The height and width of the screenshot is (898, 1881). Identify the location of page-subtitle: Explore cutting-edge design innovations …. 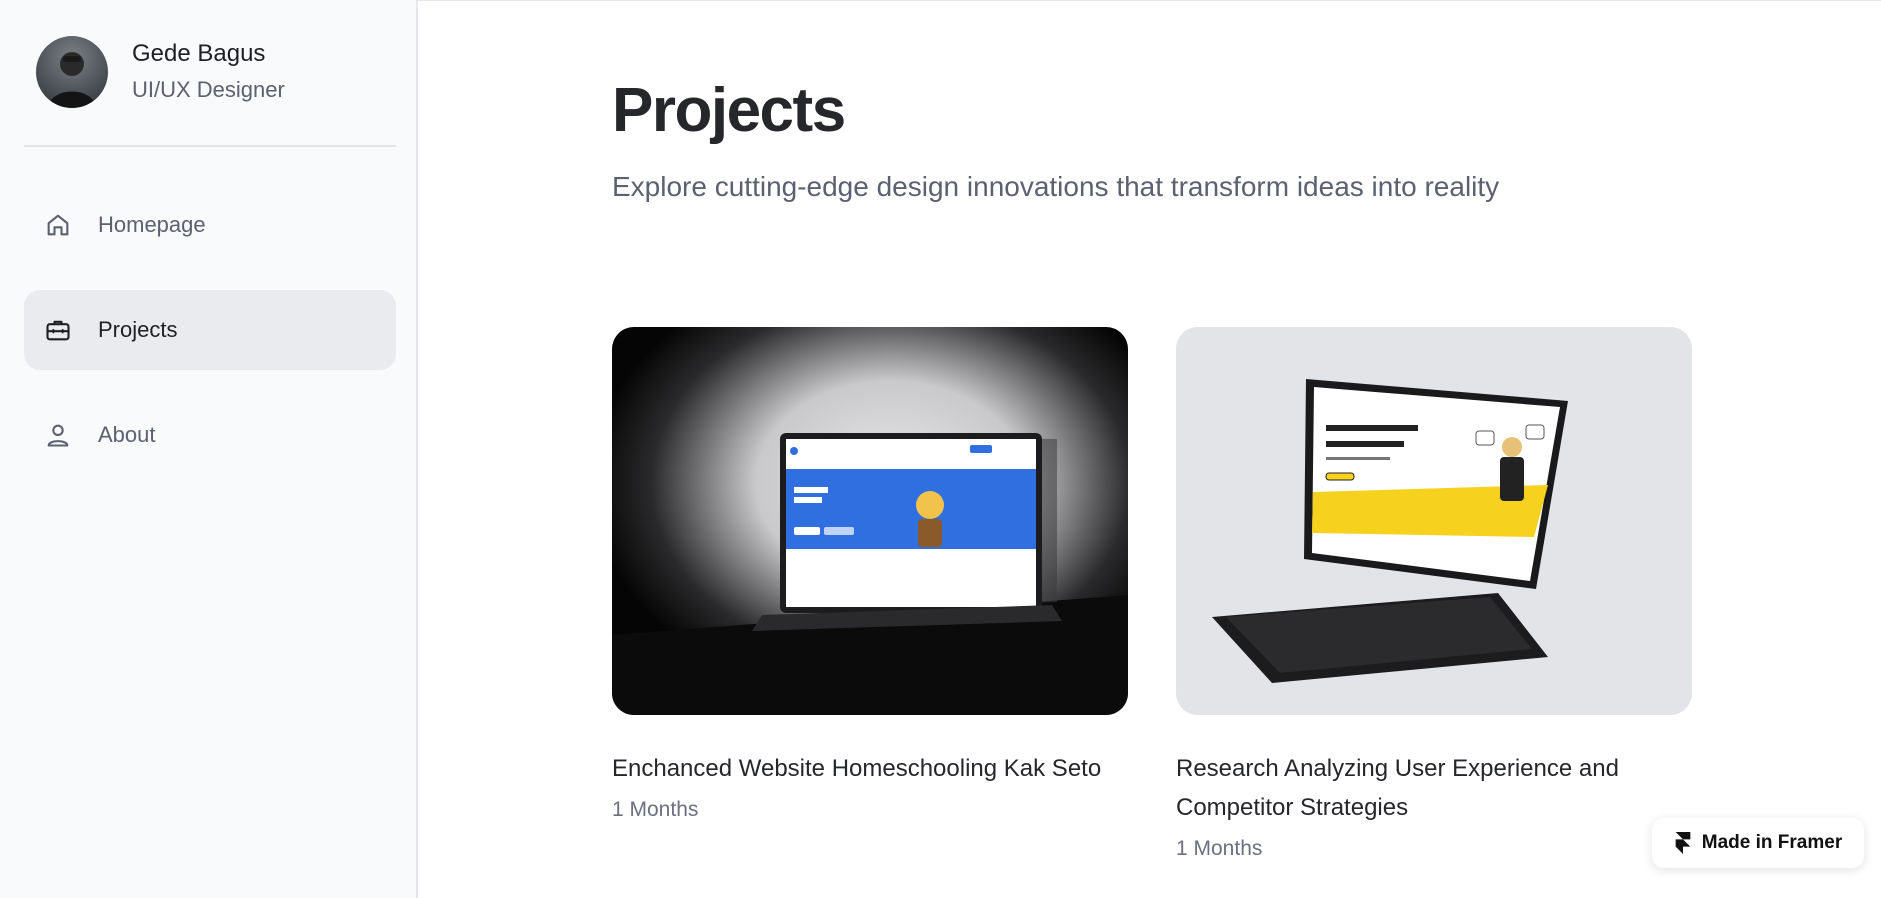
(1056, 186).